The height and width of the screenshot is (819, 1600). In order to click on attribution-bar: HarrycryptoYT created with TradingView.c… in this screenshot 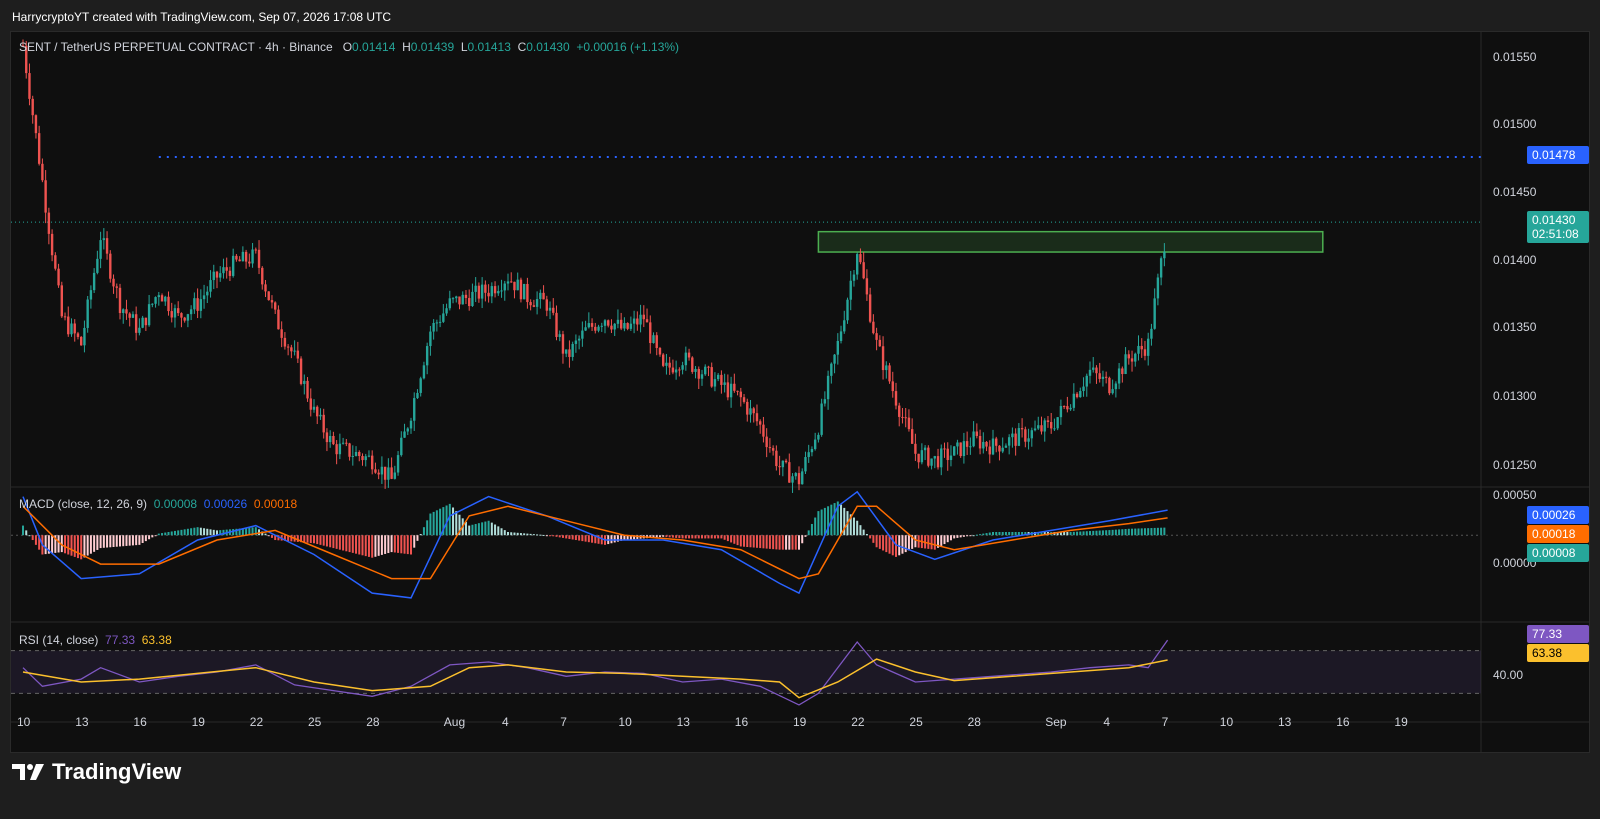, I will do `click(800, 15)`.